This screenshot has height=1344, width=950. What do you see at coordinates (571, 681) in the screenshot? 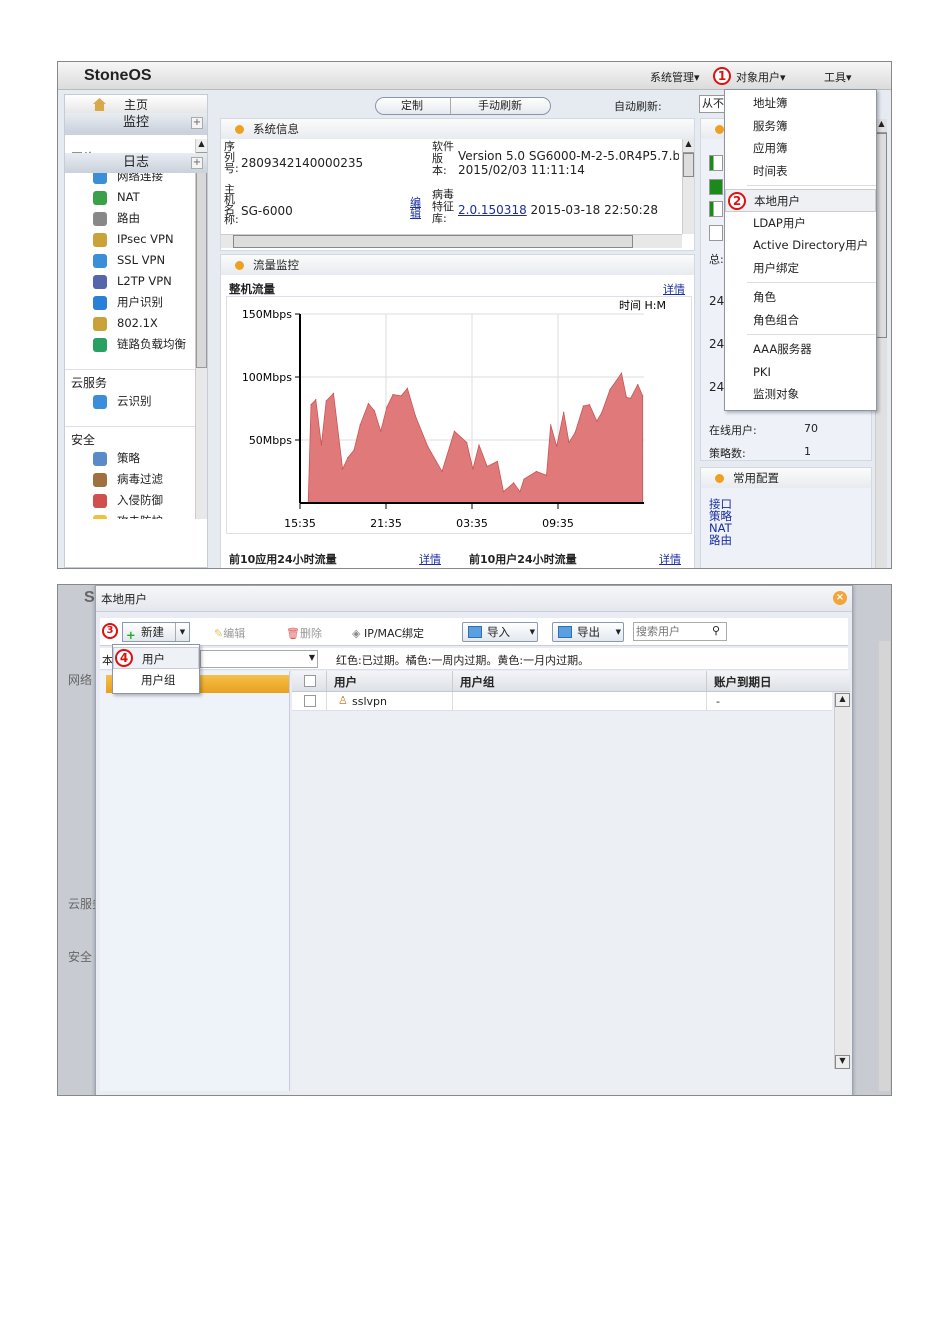
I see `table-header: 用户 用户组 账户到期日` at bounding box center [571, 681].